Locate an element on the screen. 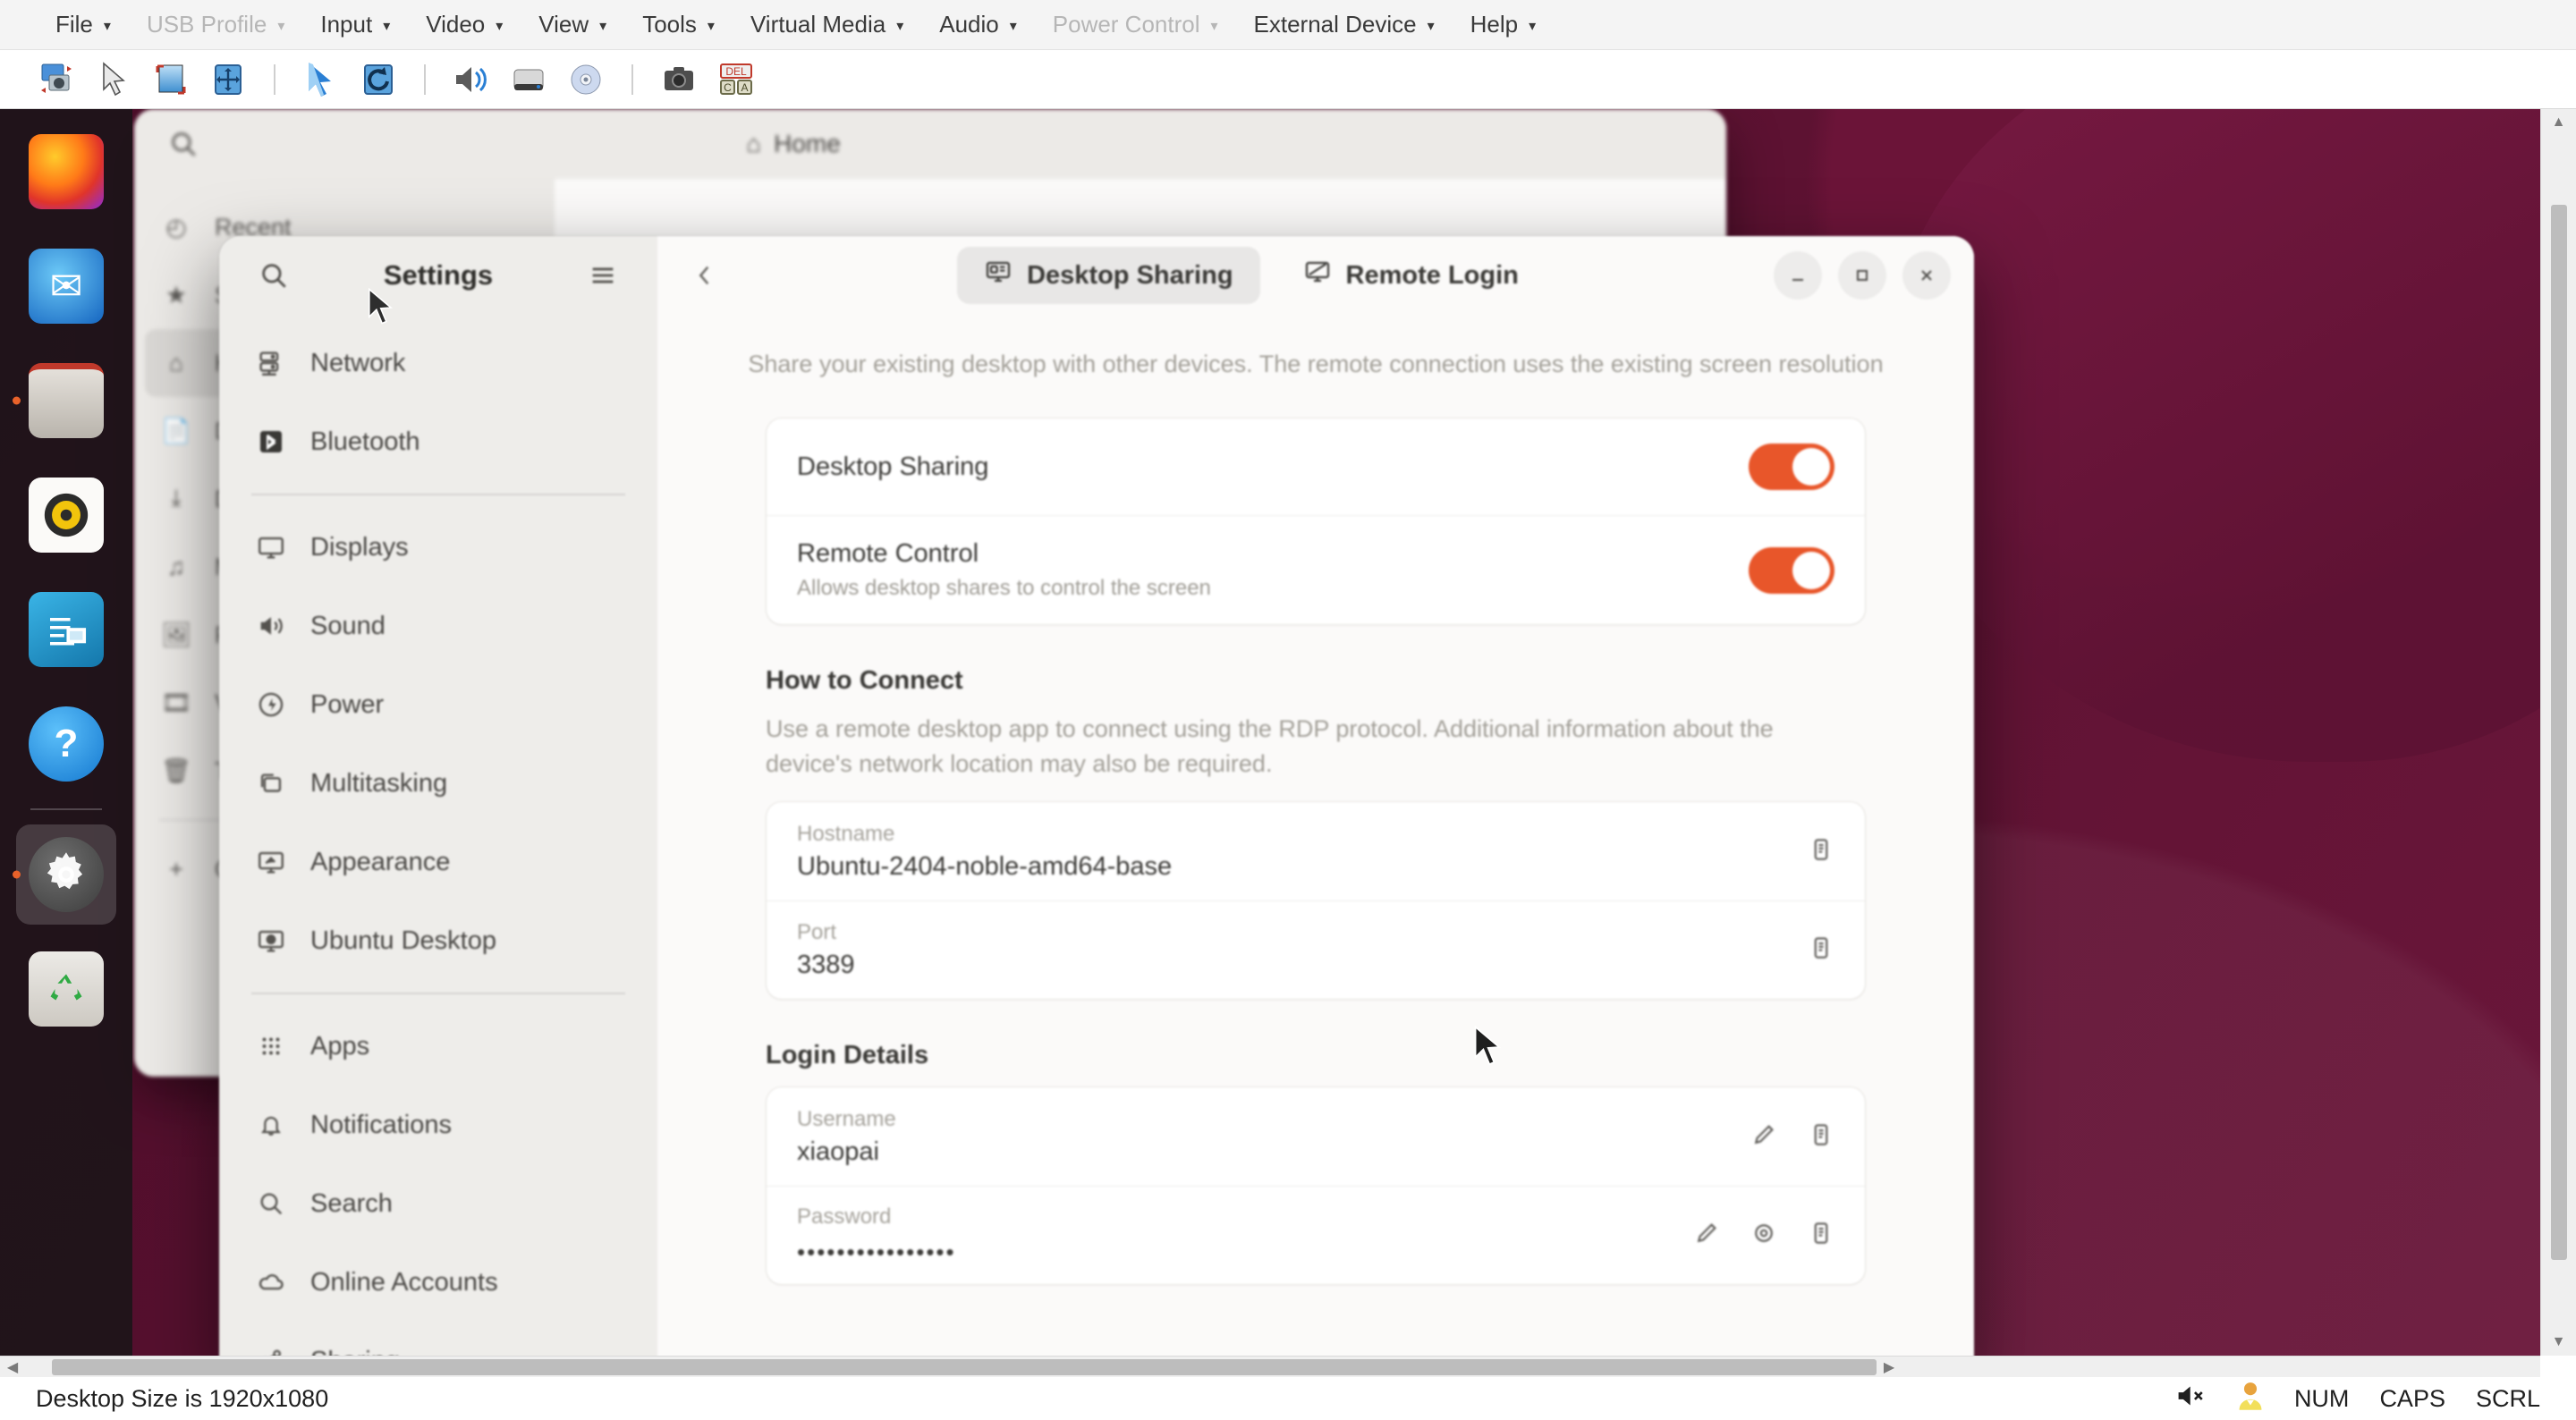 This screenshot has height=1420, width=2576. tab-desktop-sharing: Desktop Sharing is located at coordinates (1108, 275).